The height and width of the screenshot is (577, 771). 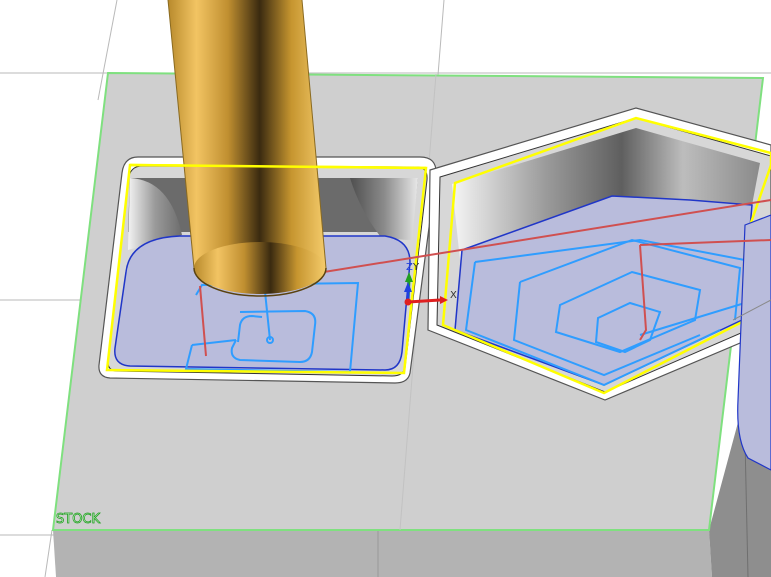 I want to click on stock-label: STOCK, so click(x=78, y=519).